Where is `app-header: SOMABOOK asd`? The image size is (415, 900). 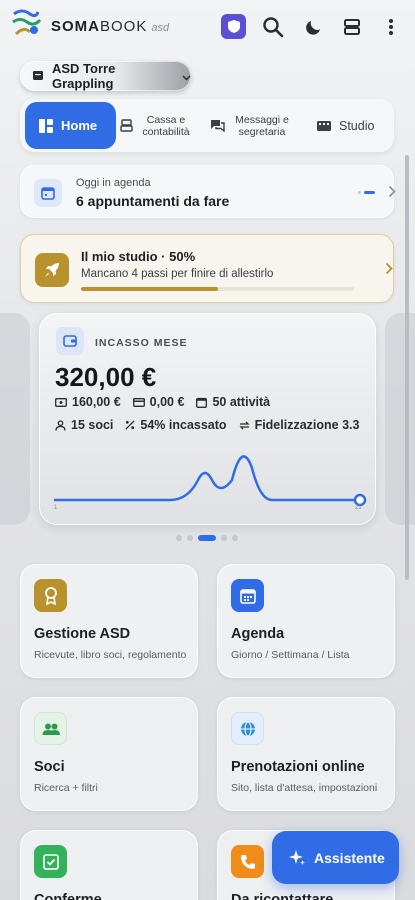 app-header: SOMABOOK asd is located at coordinates (207, 27).